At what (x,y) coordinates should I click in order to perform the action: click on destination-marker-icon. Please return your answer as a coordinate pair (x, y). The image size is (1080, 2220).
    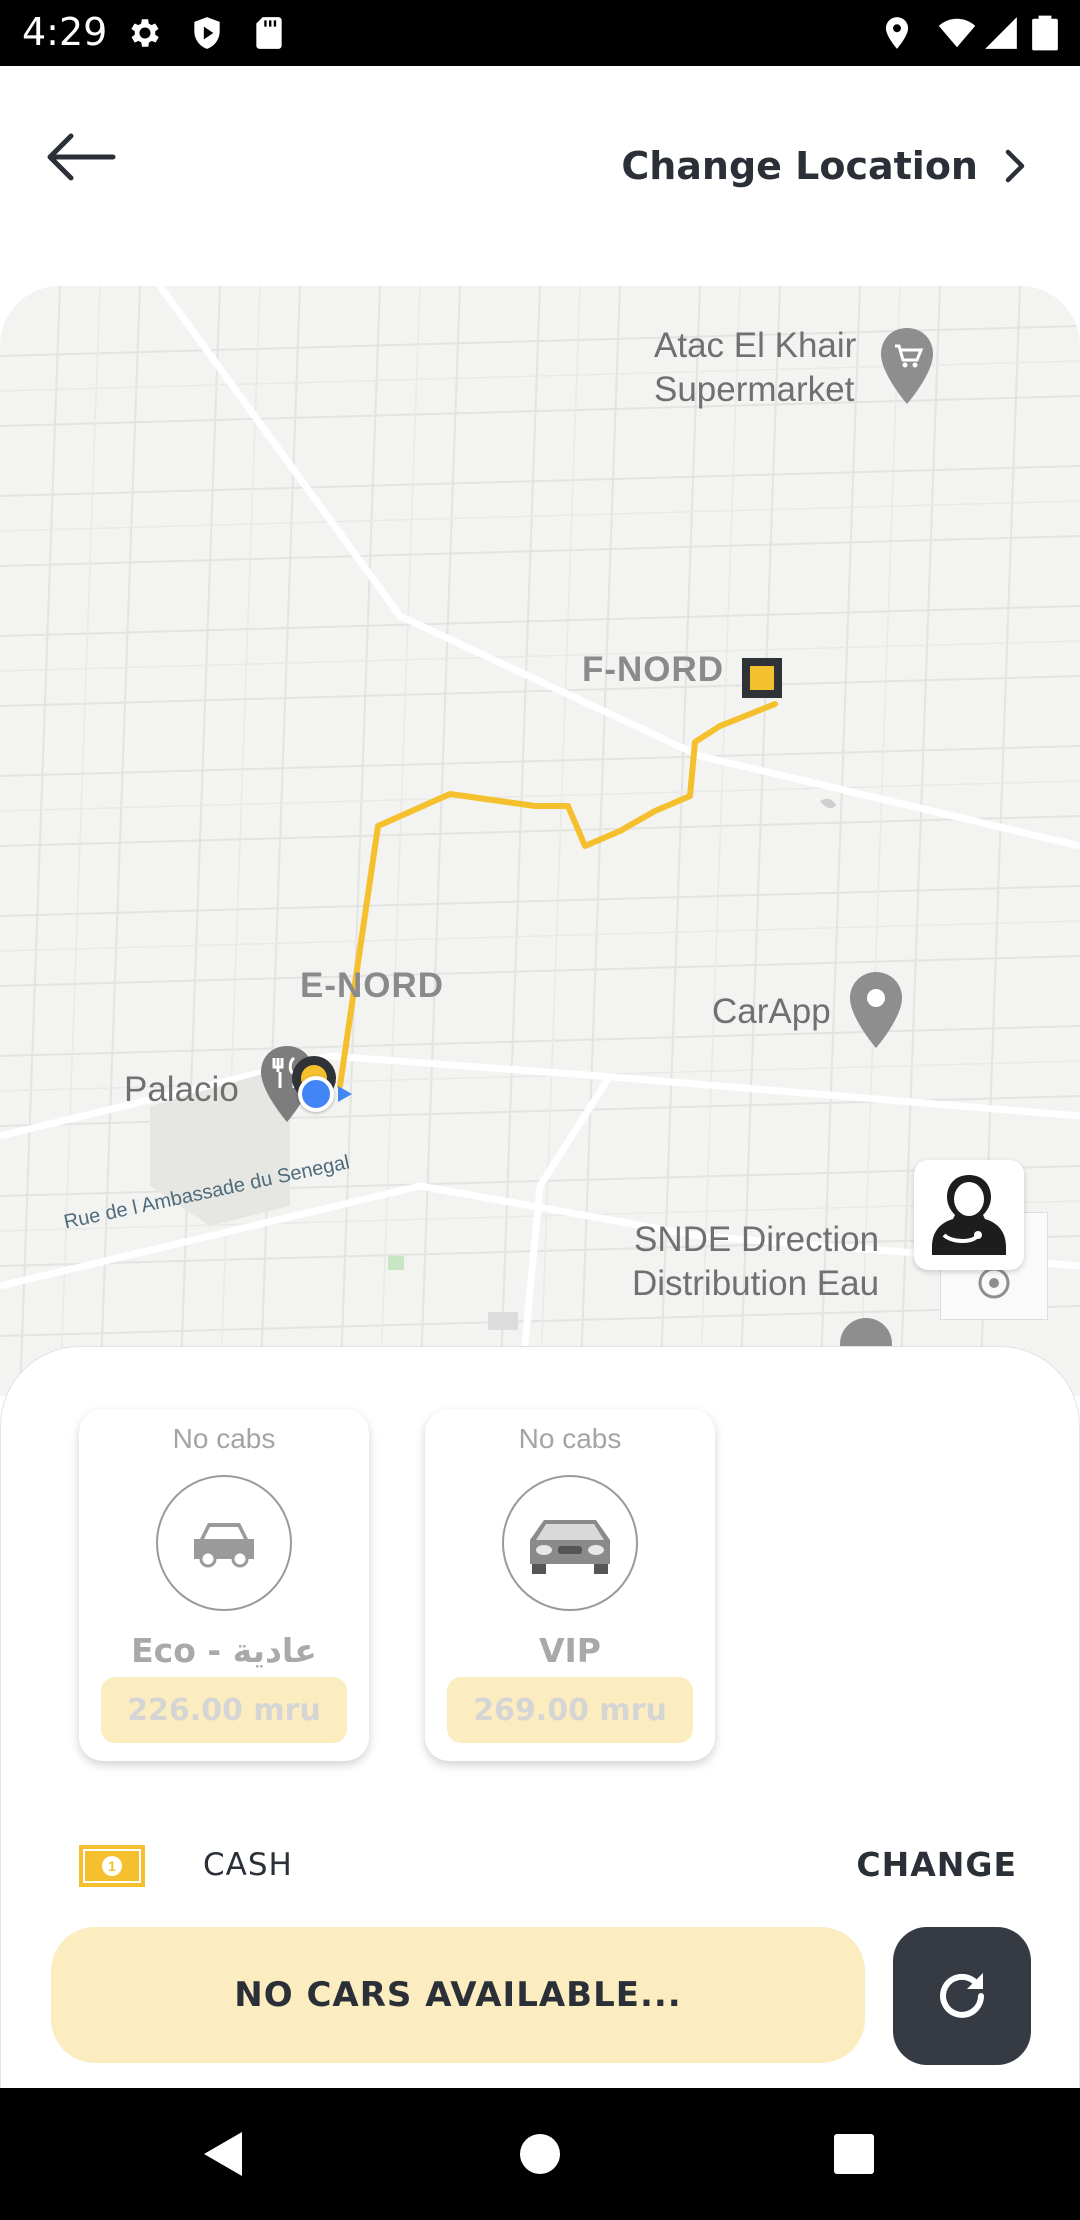
    Looking at the image, I should click on (762, 678).